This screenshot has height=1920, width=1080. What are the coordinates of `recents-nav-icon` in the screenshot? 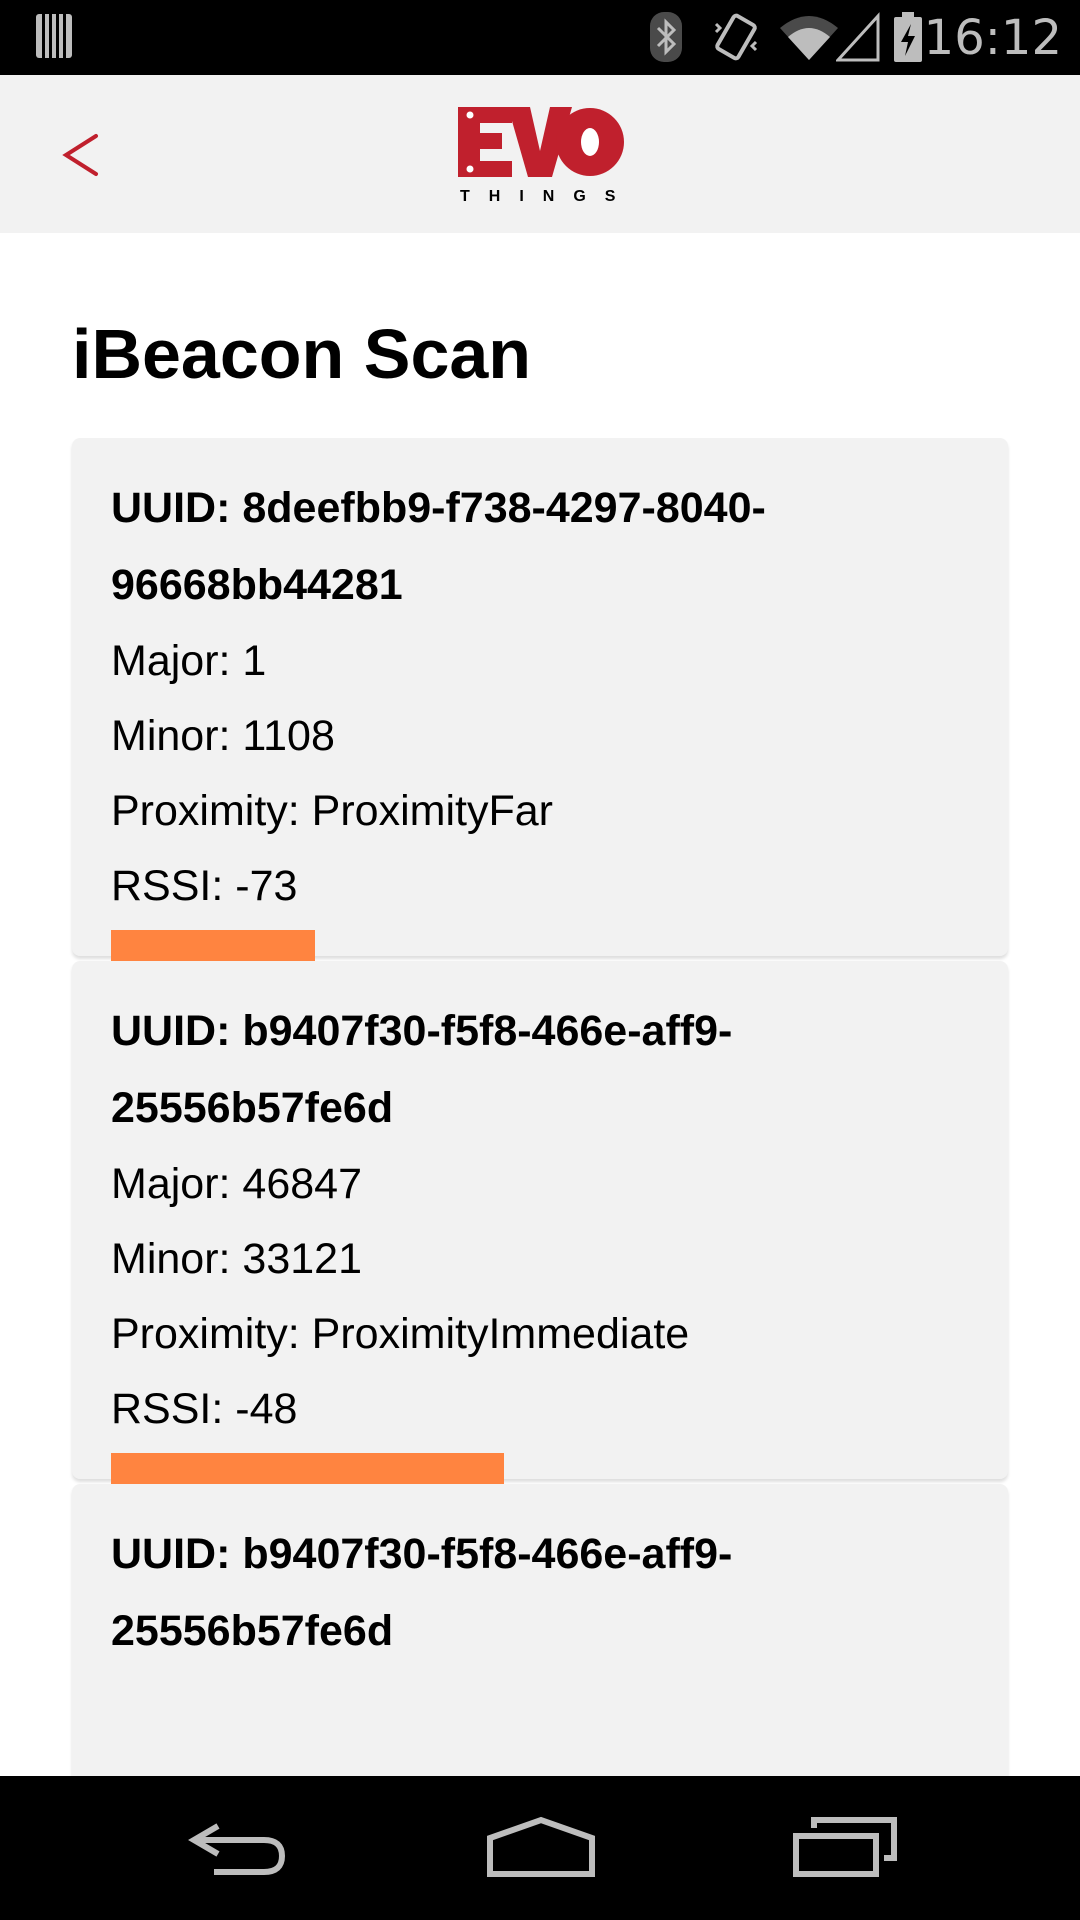 It's located at (845, 1848).